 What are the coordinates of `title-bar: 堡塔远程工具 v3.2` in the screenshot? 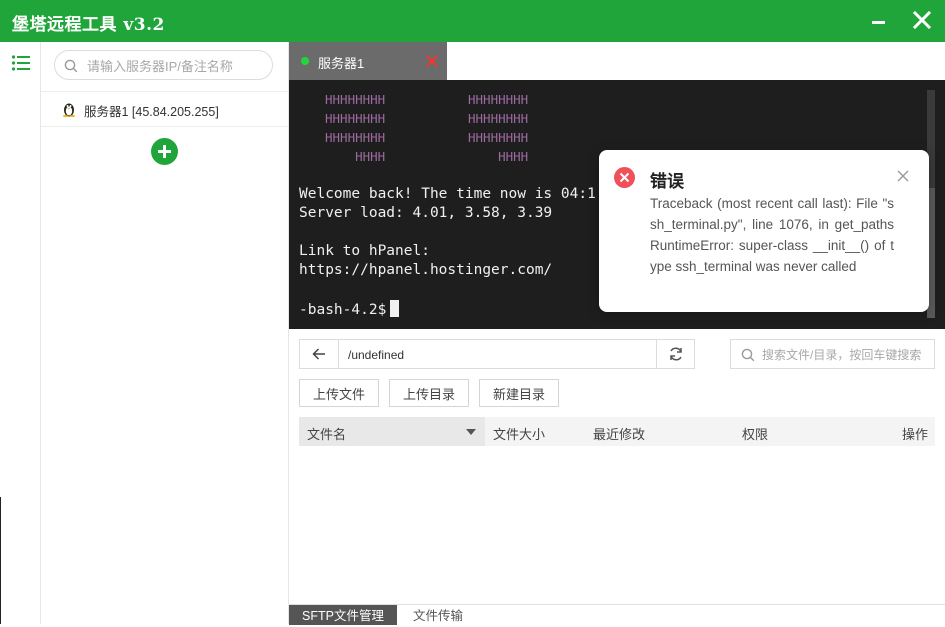 It's located at (472, 21).